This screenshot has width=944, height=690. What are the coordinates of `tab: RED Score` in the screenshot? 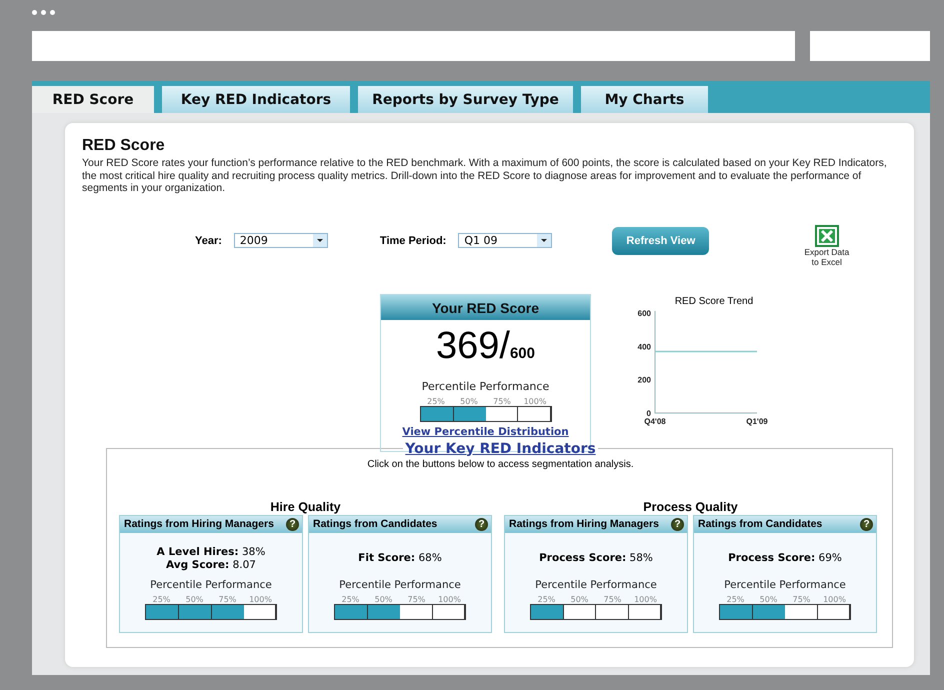 It's located at (93, 99).